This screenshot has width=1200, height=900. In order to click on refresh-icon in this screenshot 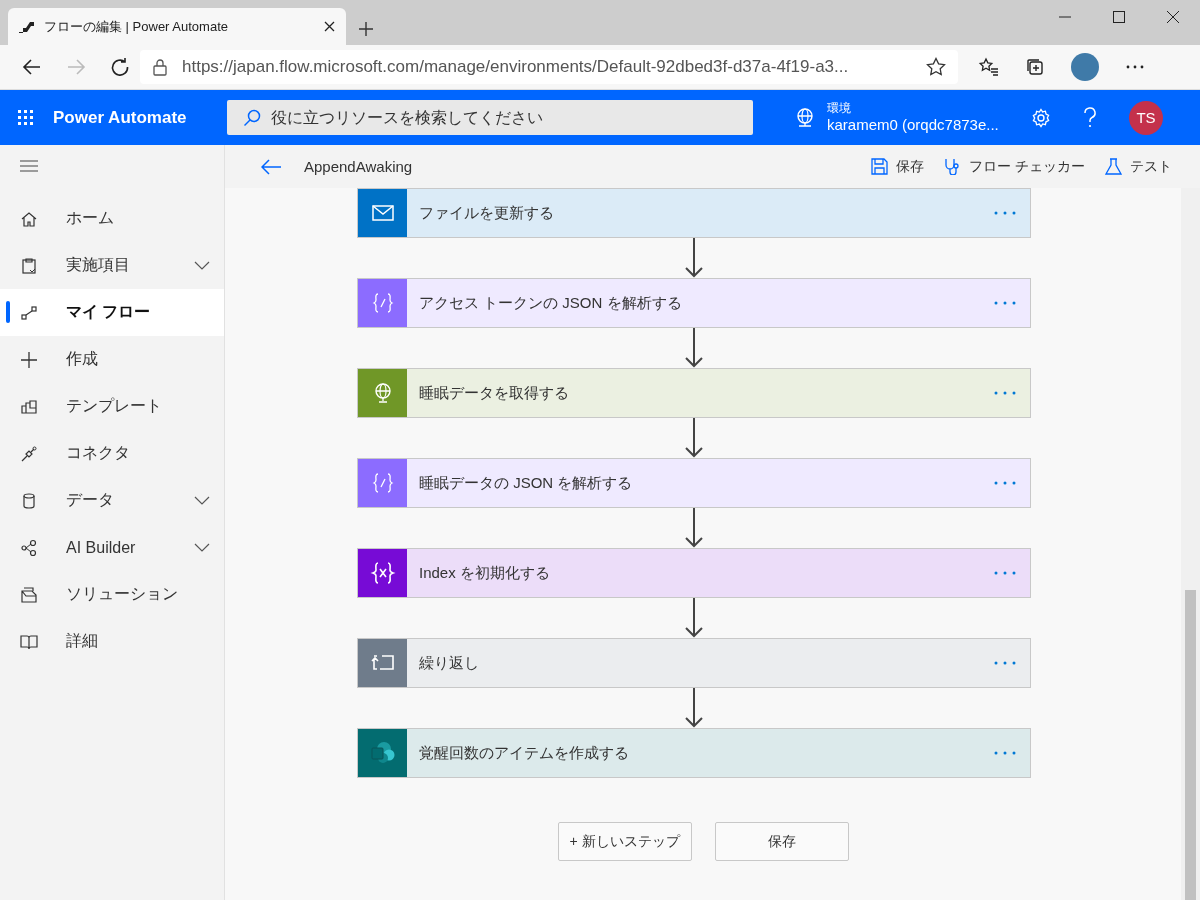, I will do `click(120, 67)`.